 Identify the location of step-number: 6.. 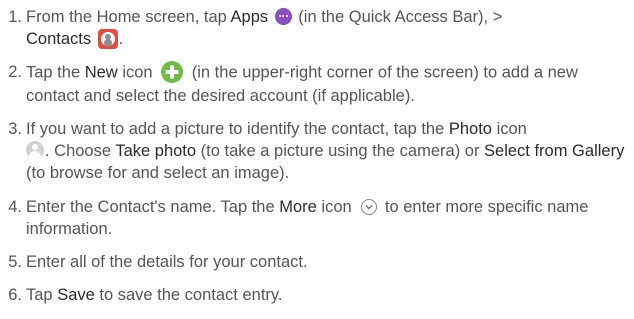
(15, 295).